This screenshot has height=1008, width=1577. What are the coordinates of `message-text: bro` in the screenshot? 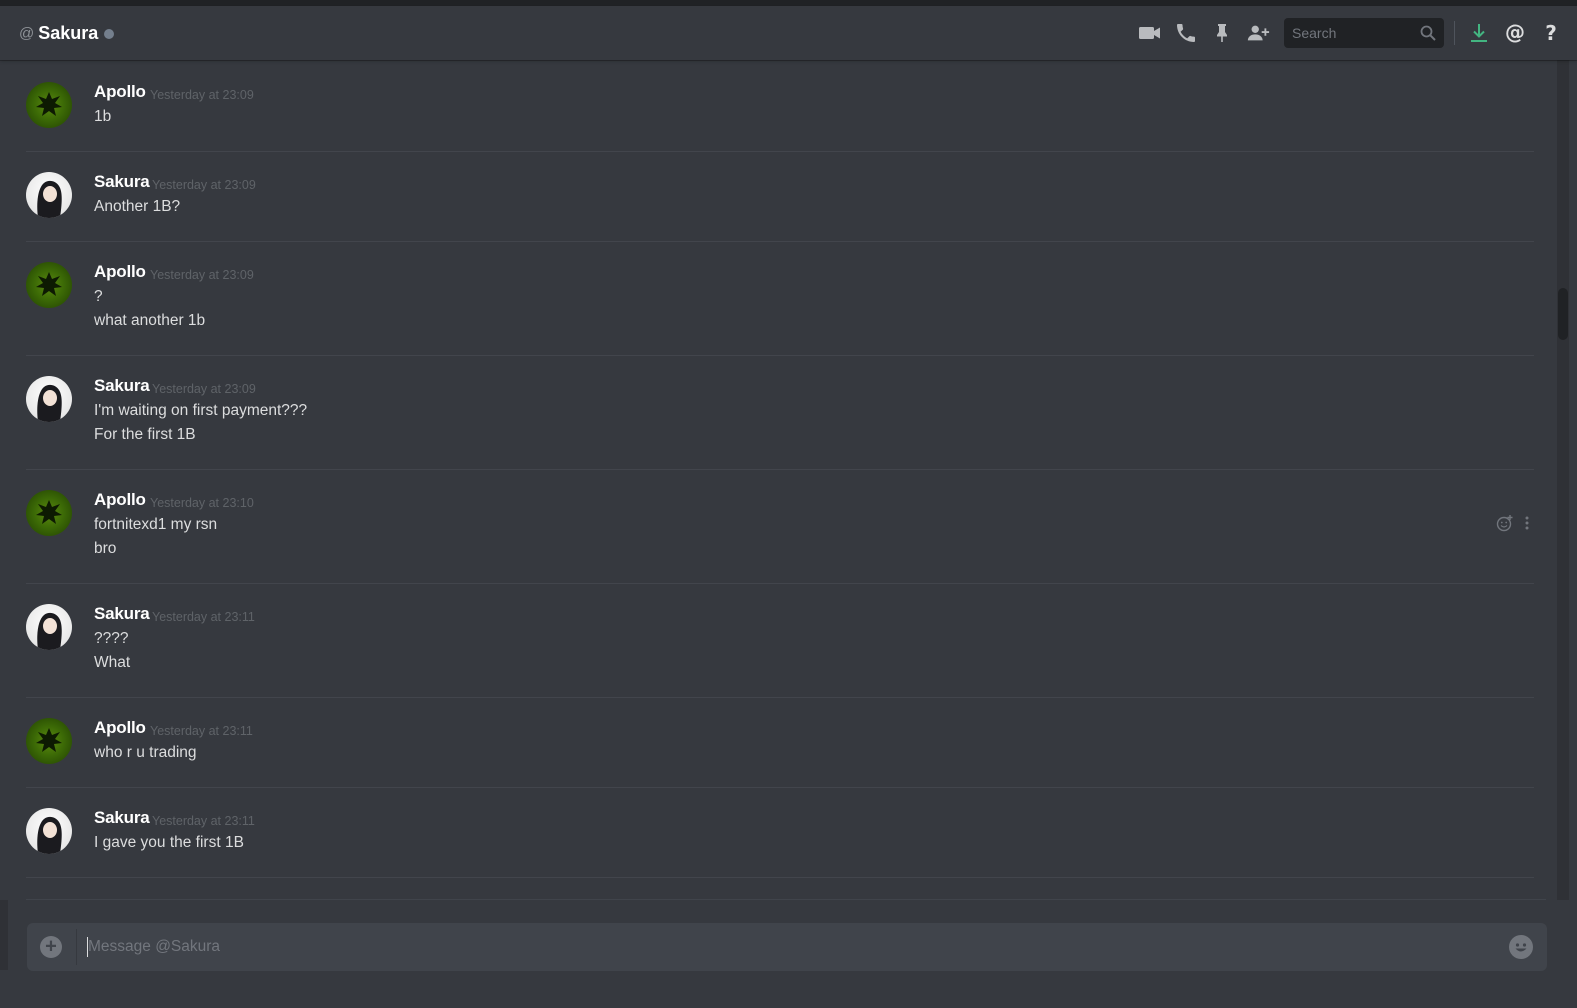 It's located at (105, 548).